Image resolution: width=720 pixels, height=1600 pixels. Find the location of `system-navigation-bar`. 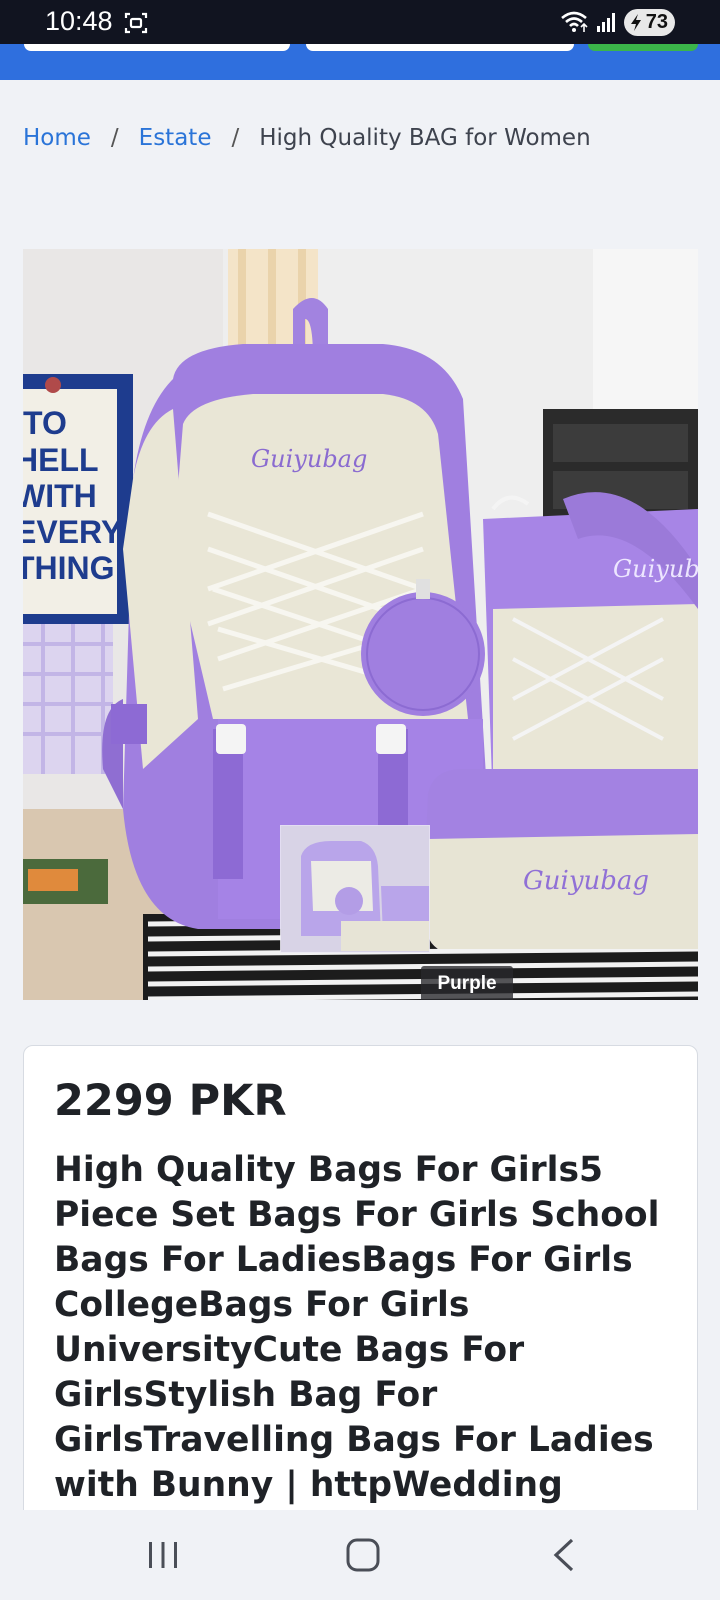

system-navigation-bar is located at coordinates (360, 1555).